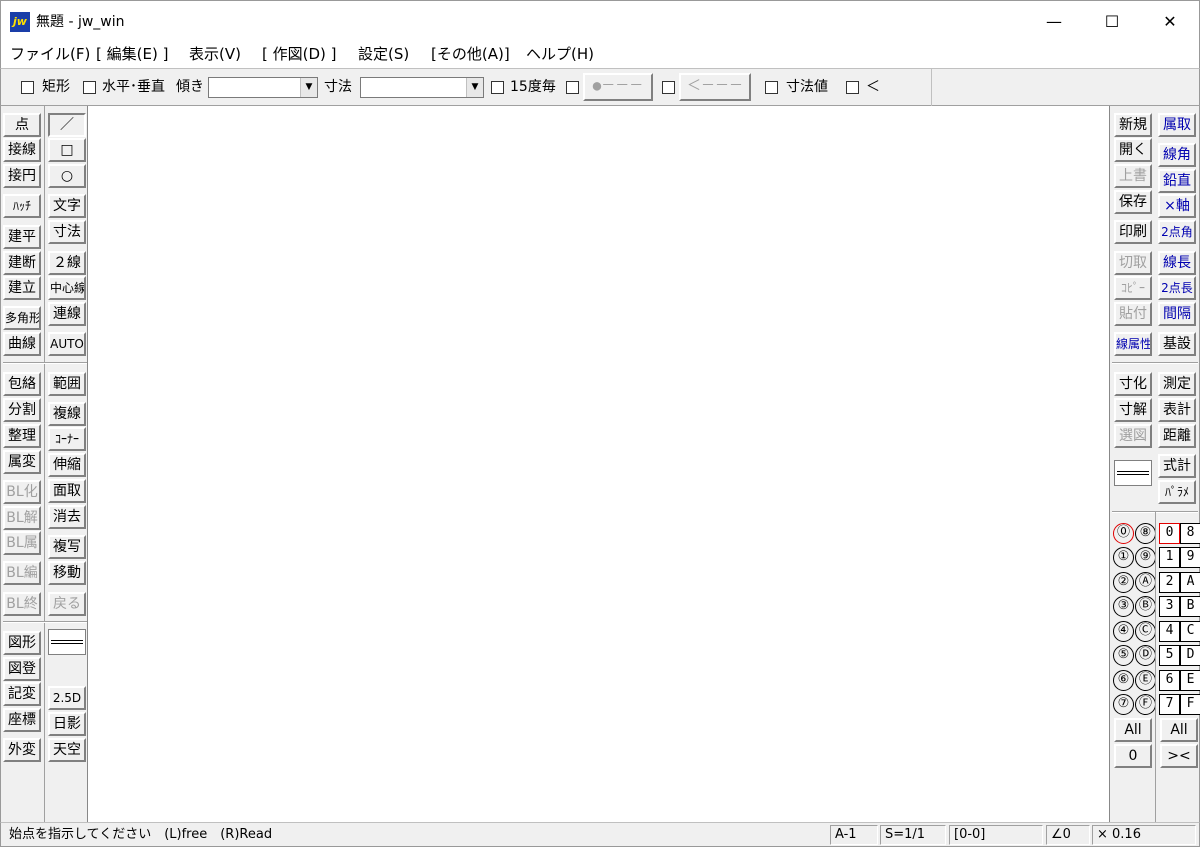  I want to click on angle-indicator: ∠0, so click(1068, 835).